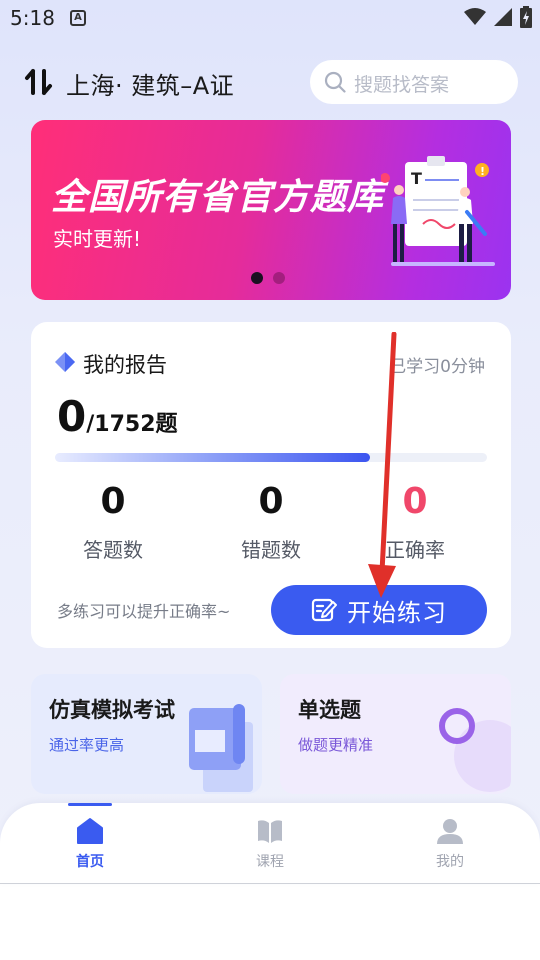 This screenshot has width=540, height=960. What do you see at coordinates (32, 18) in the screenshot?
I see `status-time: 5:18` at bounding box center [32, 18].